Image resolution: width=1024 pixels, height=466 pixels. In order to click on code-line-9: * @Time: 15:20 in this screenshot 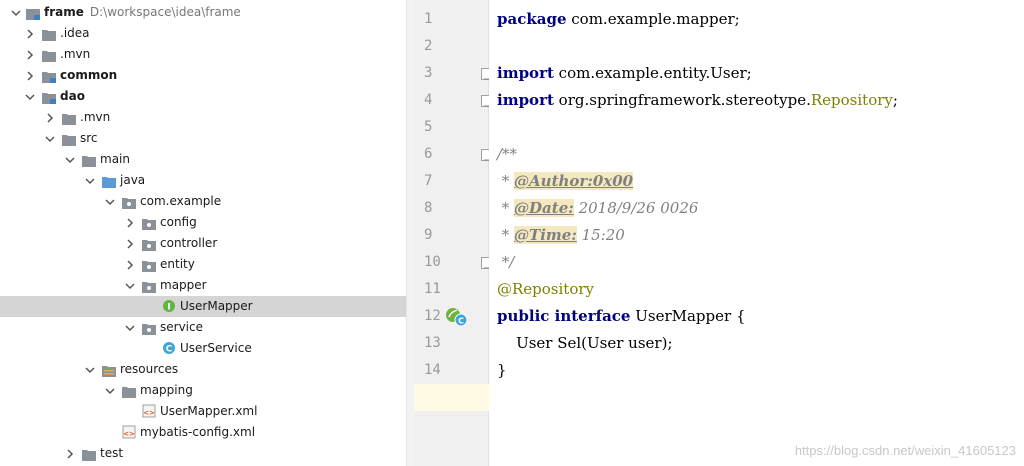, I will do `click(756, 235)`.